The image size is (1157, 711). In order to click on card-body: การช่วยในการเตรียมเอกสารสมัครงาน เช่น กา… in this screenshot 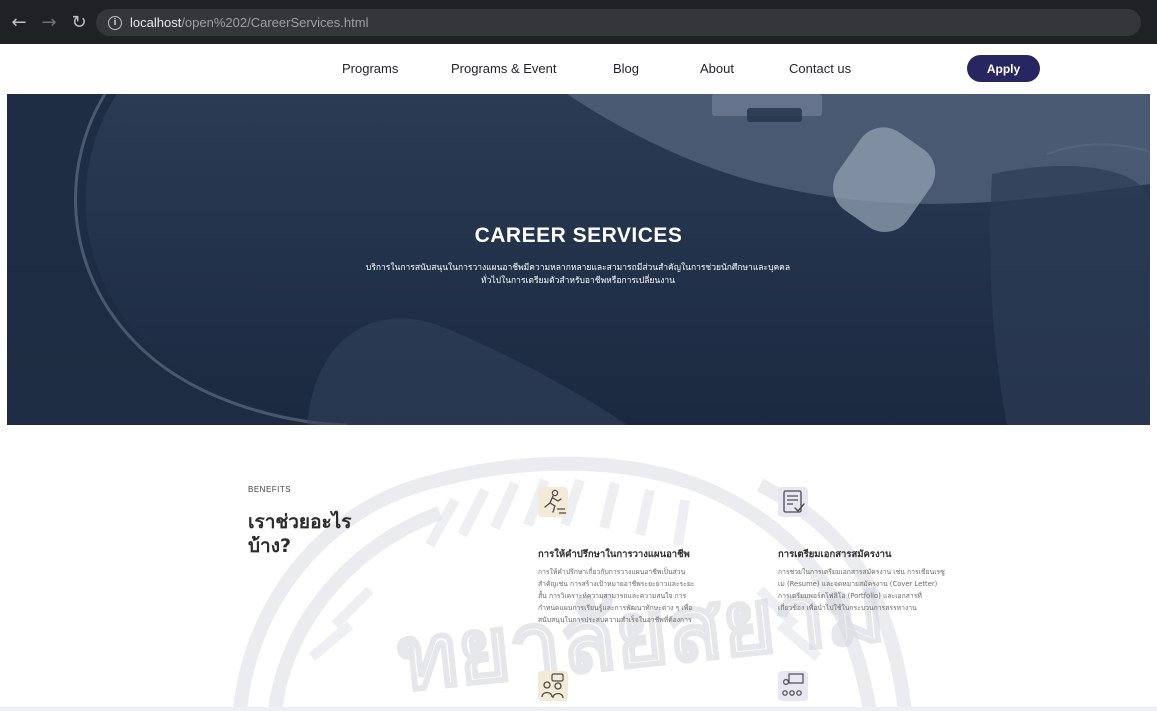, I will do `click(883, 590)`.